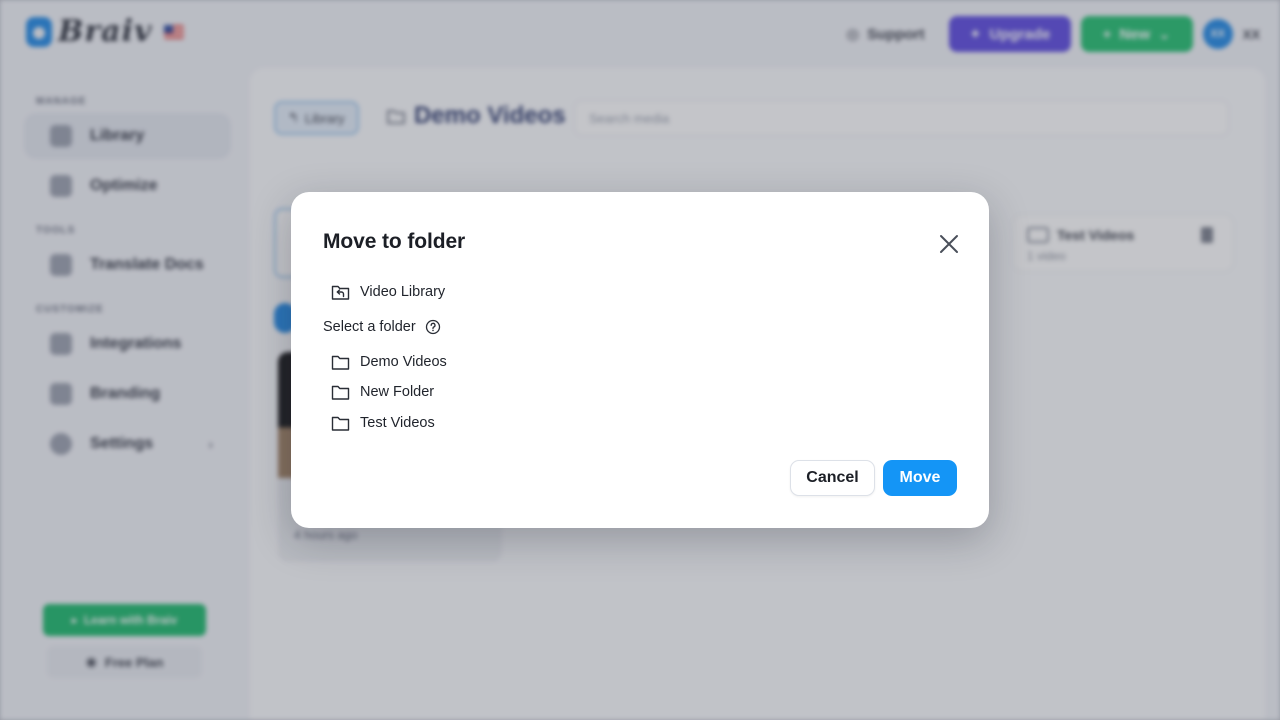 The height and width of the screenshot is (720, 1280). I want to click on folder-option-video-library: Video Library, so click(388, 292).